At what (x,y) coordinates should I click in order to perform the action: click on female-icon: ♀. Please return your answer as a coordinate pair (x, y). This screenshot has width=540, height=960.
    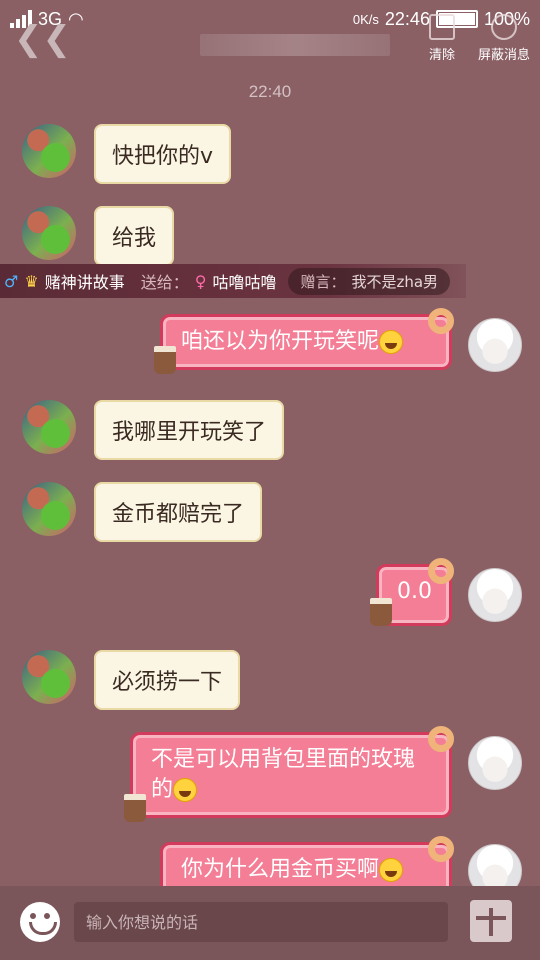
    Looking at the image, I should click on (200, 281).